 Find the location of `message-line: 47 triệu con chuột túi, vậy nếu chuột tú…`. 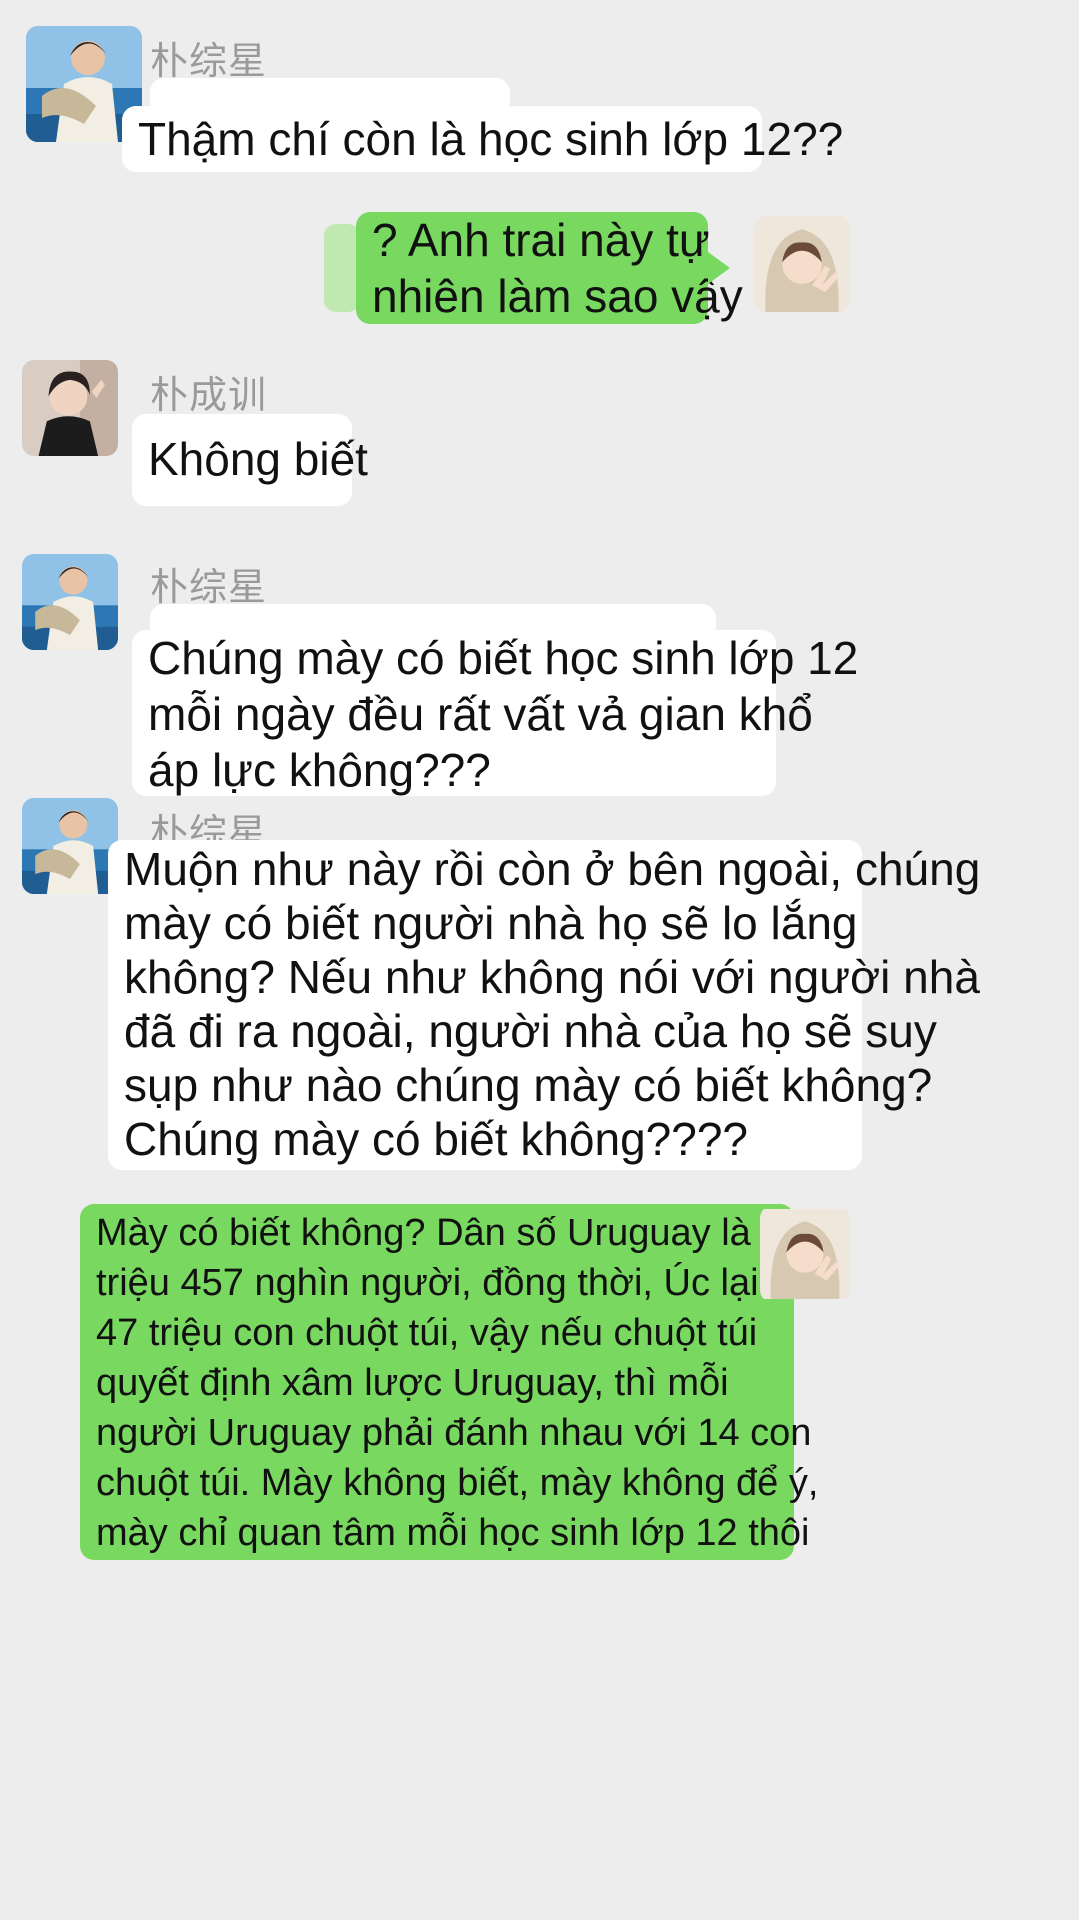

message-line: 47 triệu con chuột túi, vậy nếu chuột tú… is located at coordinates (427, 1333).